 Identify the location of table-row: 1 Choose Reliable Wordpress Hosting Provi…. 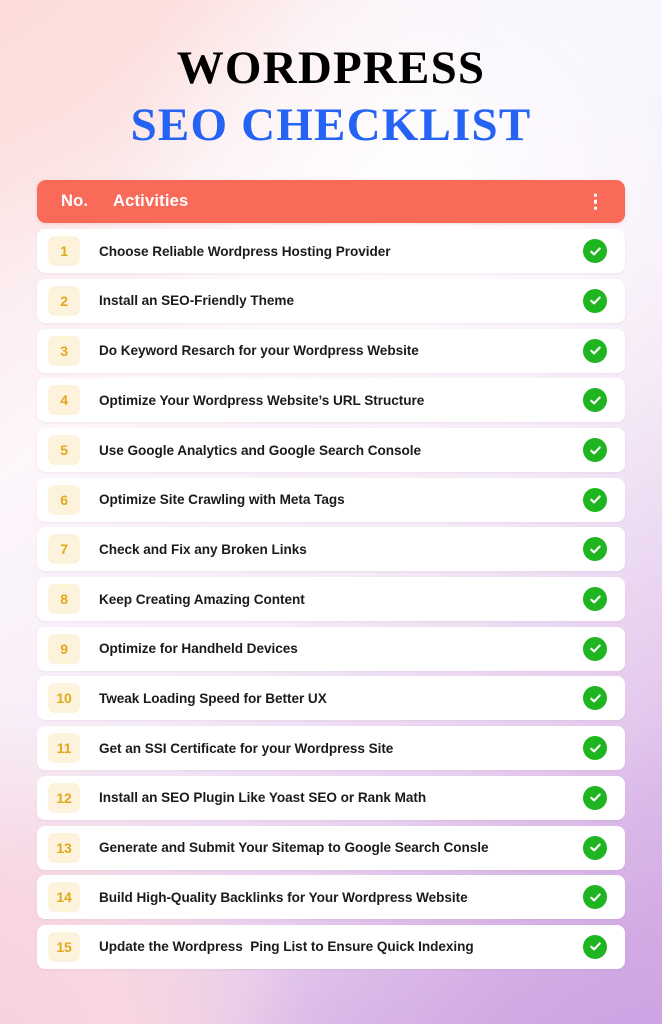
(331, 251).